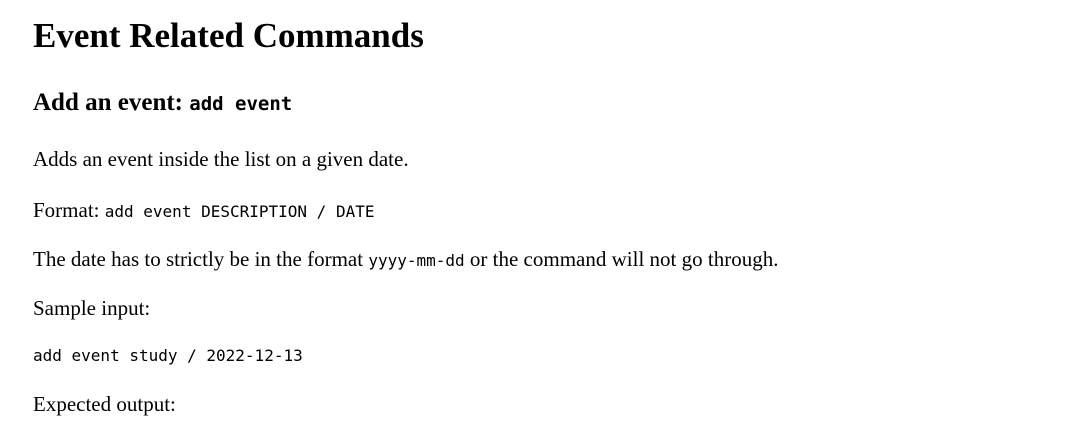 Image resolution: width=1084 pixels, height=432 pixels. Describe the element at coordinates (168, 355) in the screenshot. I see `sample-input-code-block: add event study / 2022-12-13` at that location.